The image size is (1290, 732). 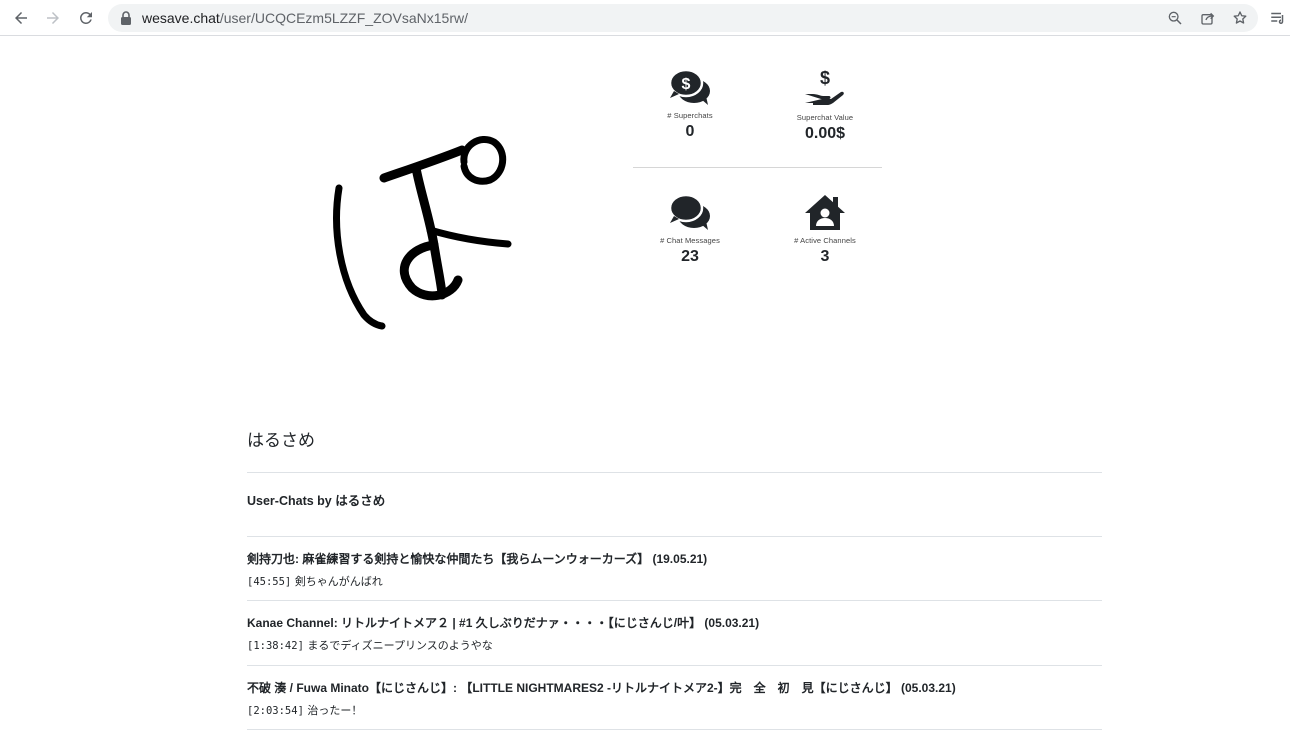 I want to click on superchat-dollar-bubbles-icon: $, so click(x=689, y=86).